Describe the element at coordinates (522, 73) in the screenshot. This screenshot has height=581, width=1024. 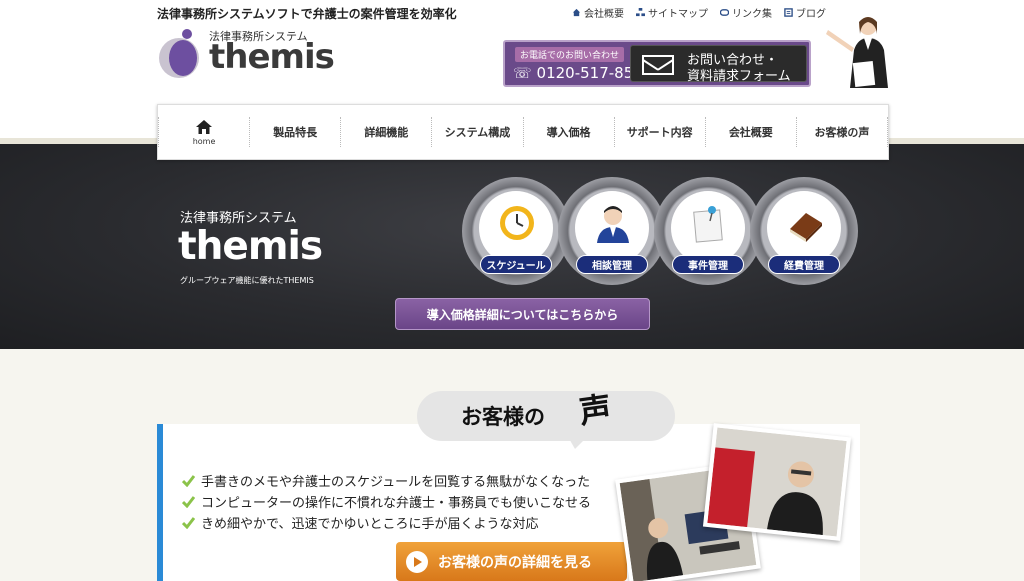
I see `freedial-icon: ☏` at that location.